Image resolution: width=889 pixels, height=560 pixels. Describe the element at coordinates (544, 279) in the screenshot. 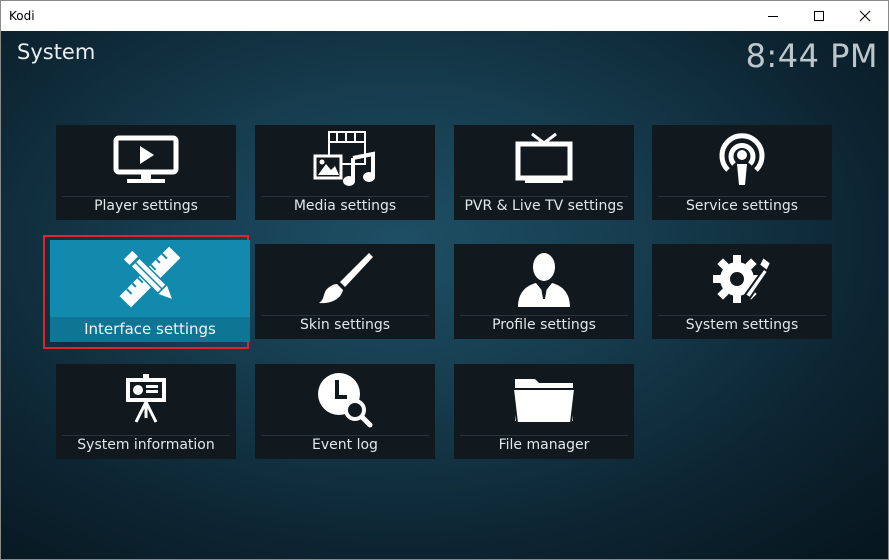

I see `user-profile-icon` at that location.